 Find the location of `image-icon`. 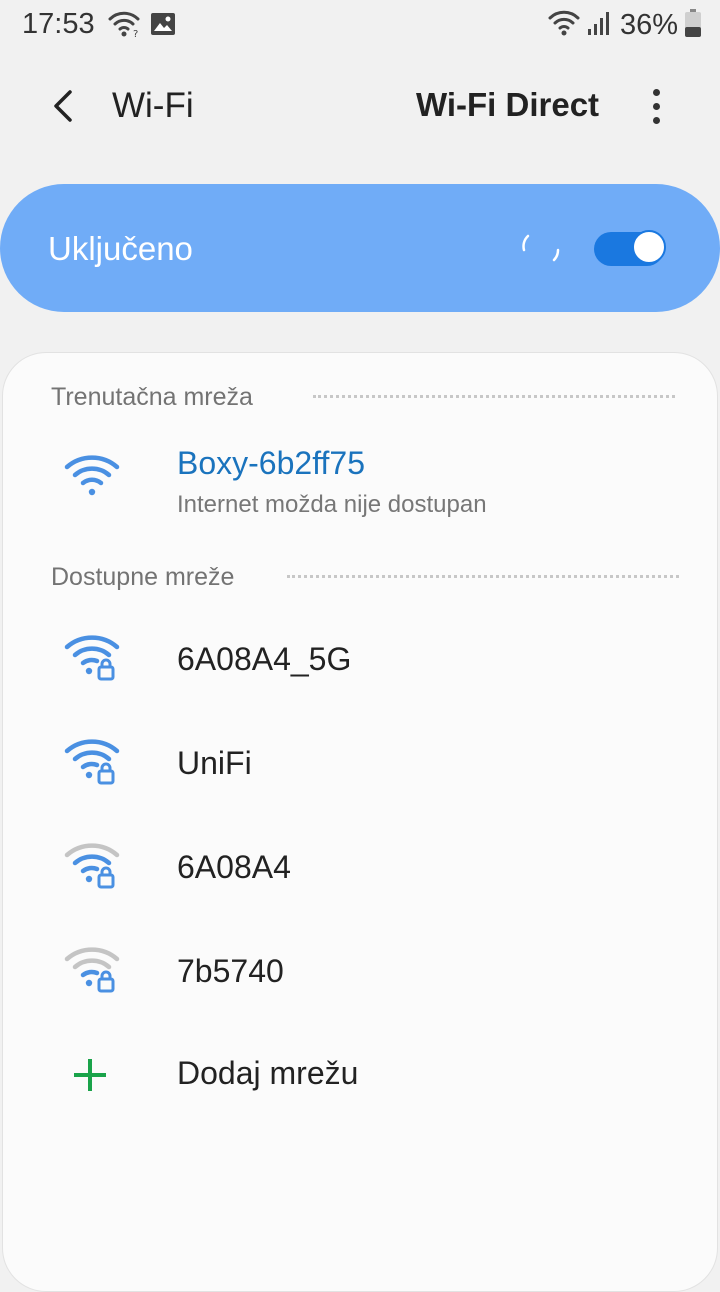

image-icon is located at coordinates (163, 26).